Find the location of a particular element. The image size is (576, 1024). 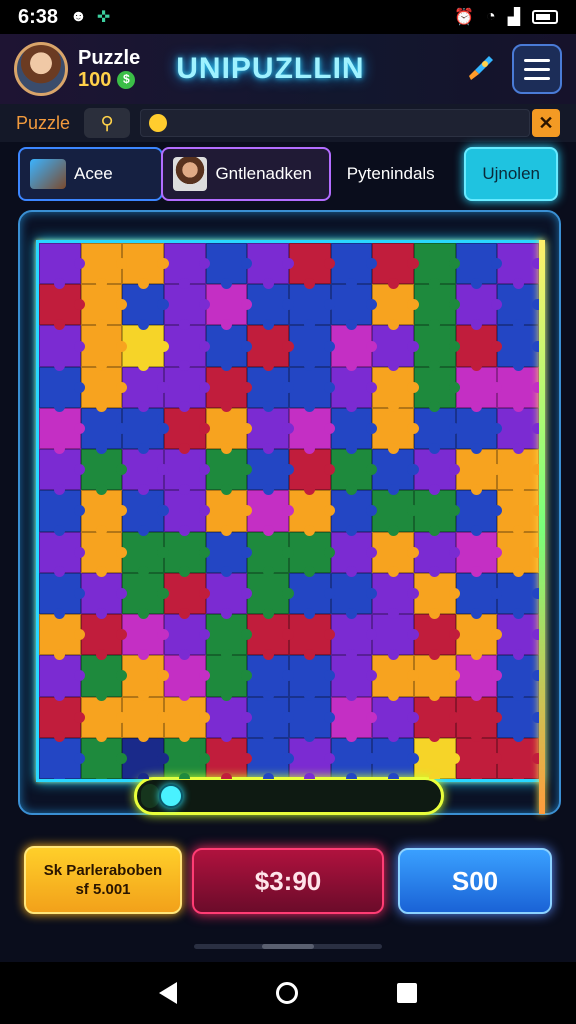

clear-button: ✕ is located at coordinates (546, 123).